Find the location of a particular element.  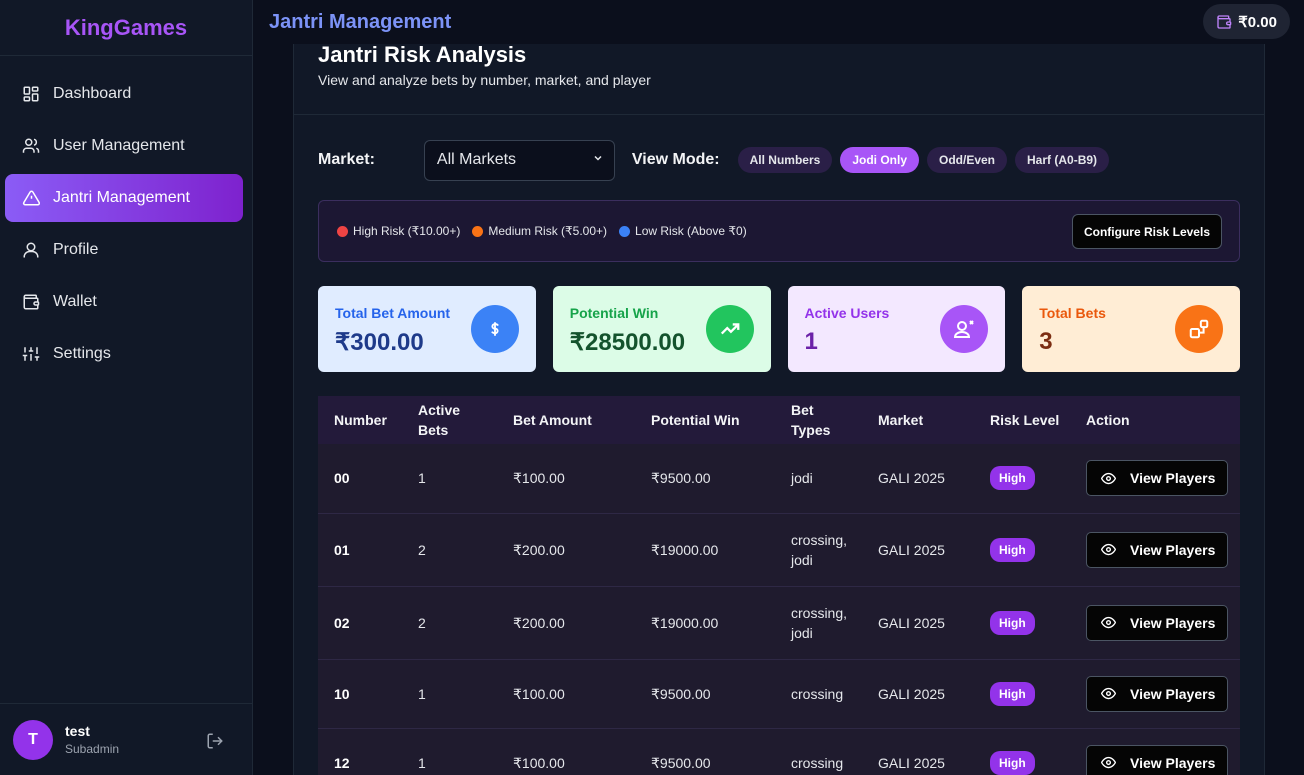

stat-label: Total Bet Amount is located at coordinates (393, 313).